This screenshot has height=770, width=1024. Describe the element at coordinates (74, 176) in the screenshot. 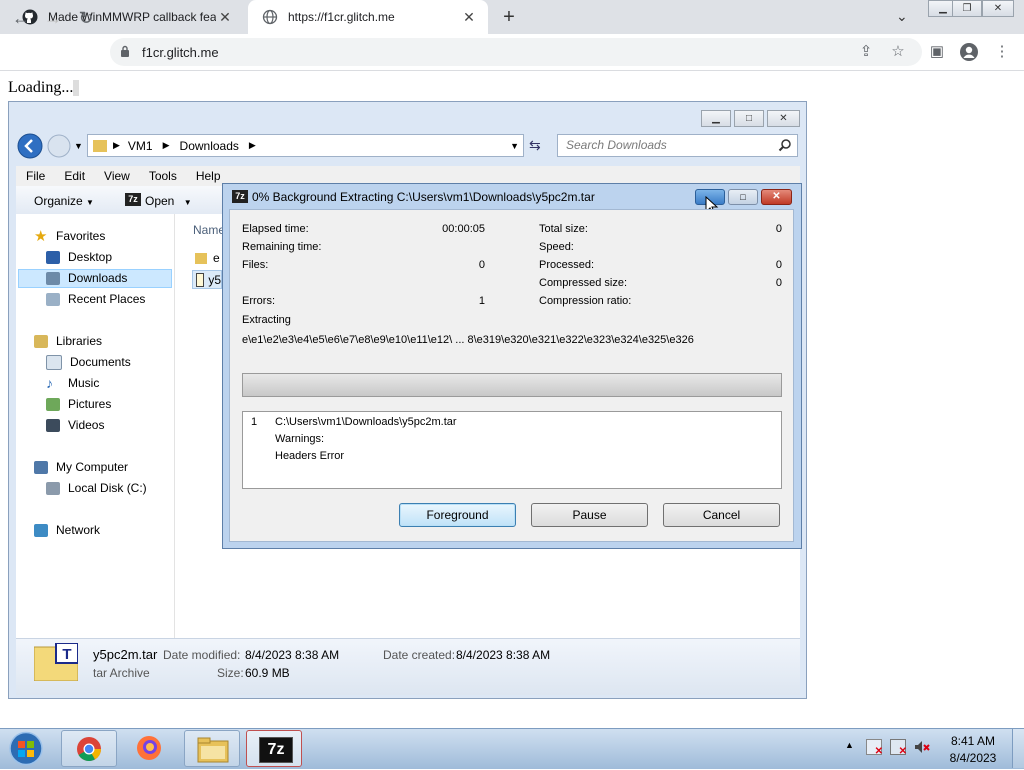

I see `menu-edit: Edit` at that location.